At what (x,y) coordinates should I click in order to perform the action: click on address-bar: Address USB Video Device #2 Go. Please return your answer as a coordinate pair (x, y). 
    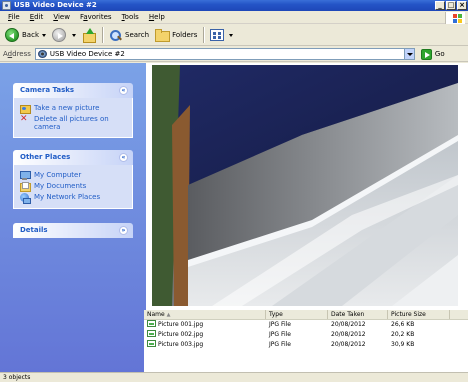
    Looking at the image, I should click on (234, 54).